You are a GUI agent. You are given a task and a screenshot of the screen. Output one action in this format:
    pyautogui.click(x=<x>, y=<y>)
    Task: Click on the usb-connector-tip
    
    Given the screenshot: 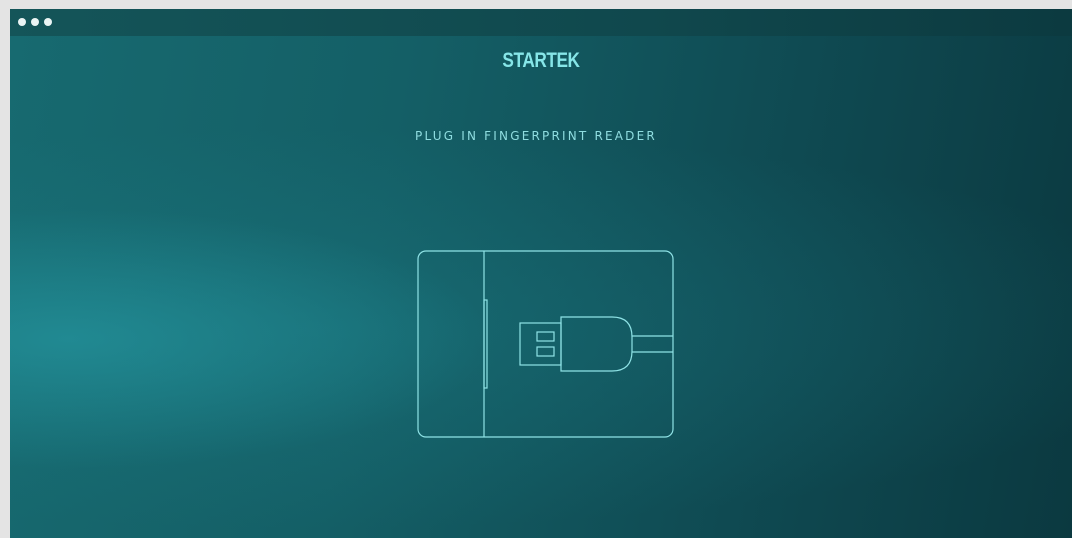 What is the action you would take?
    pyautogui.click(x=540, y=344)
    